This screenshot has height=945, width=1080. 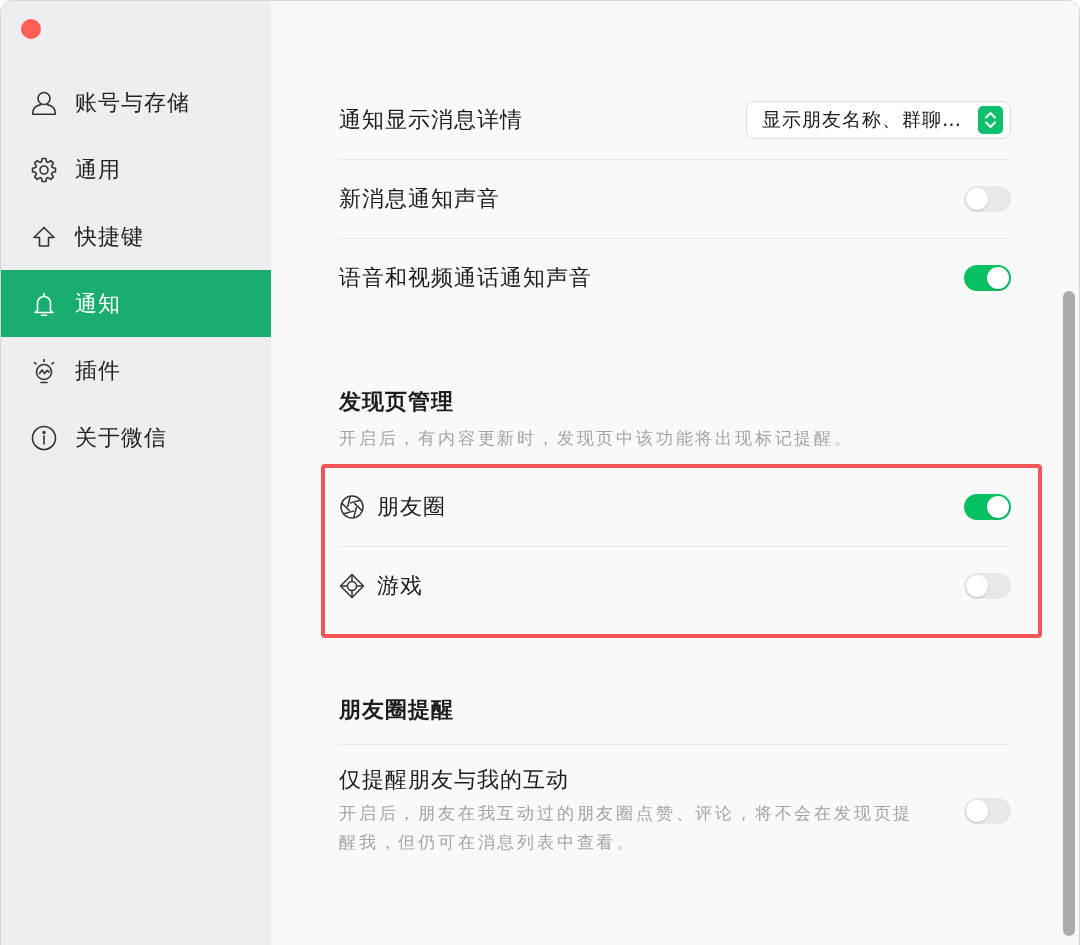 What do you see at coordinates (352, 507) in the screenshot?
I see `aperture-icon` at bounding box center [352, 507].